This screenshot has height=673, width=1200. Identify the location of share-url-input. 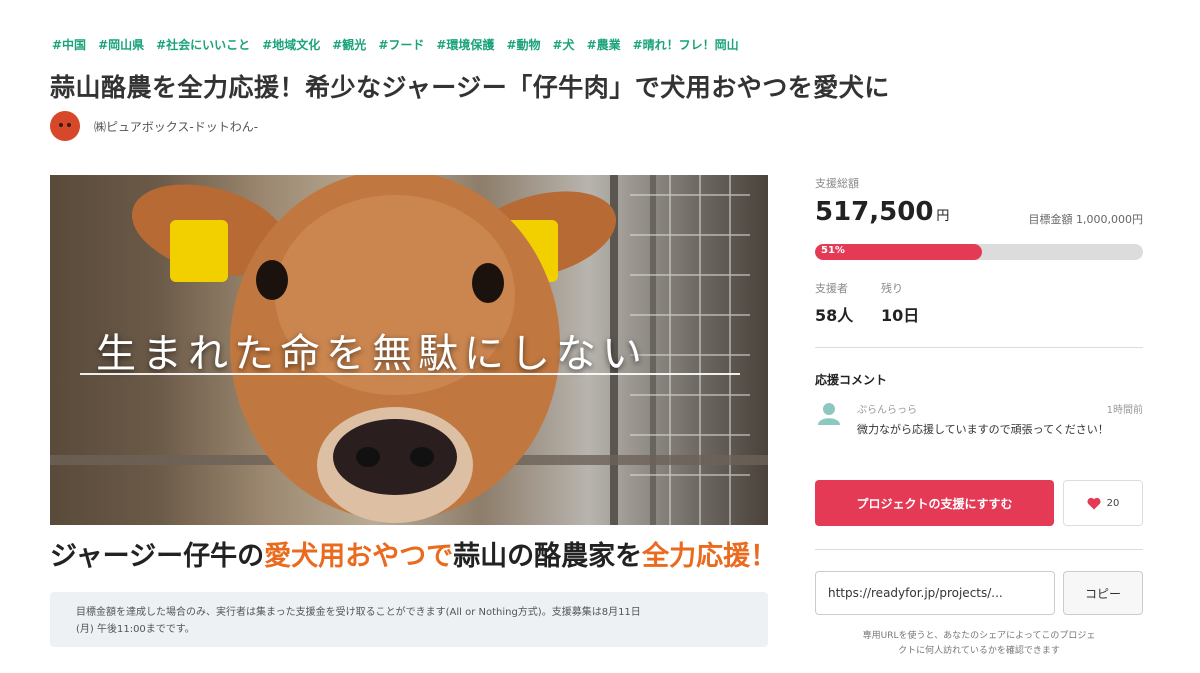
(935, 593).